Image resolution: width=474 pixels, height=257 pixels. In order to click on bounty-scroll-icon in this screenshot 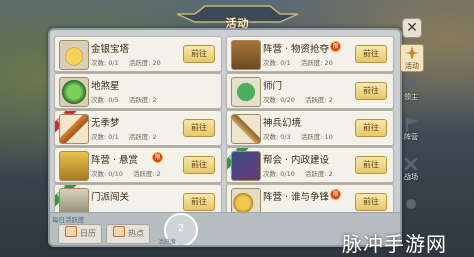, I will do `click(74, 166)`.